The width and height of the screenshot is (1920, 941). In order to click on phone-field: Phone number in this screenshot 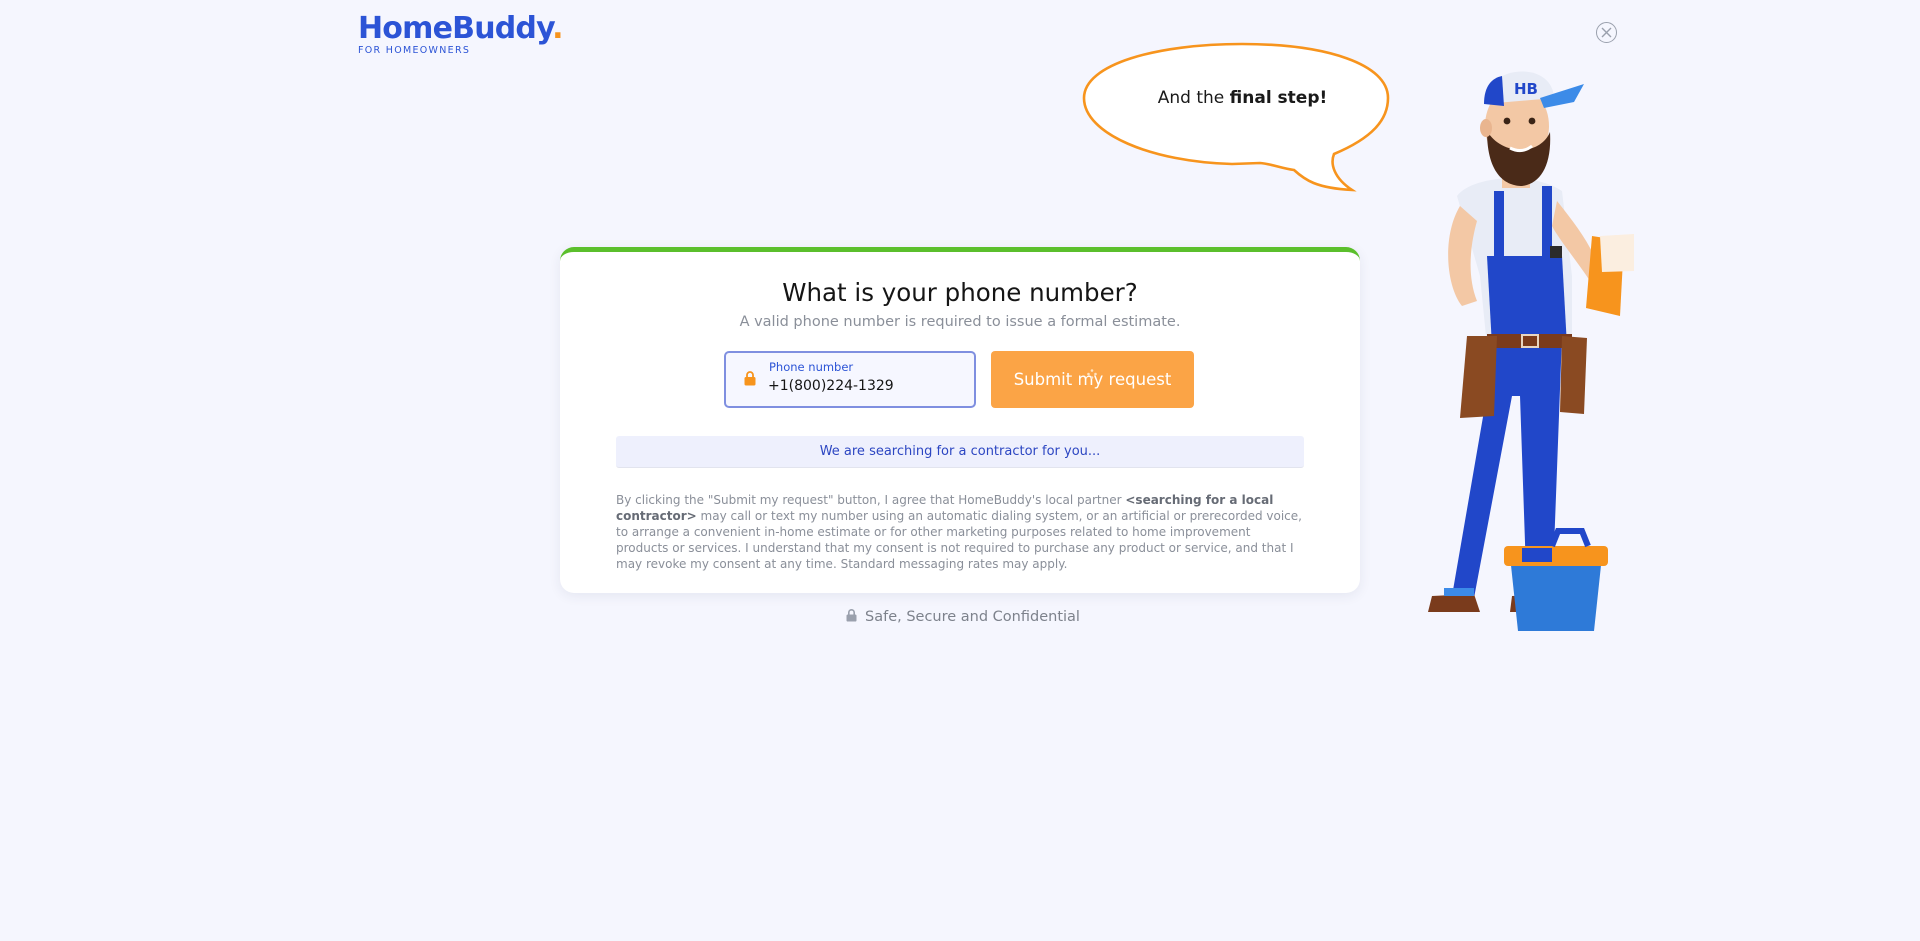, I will do `click(850, 379)`.